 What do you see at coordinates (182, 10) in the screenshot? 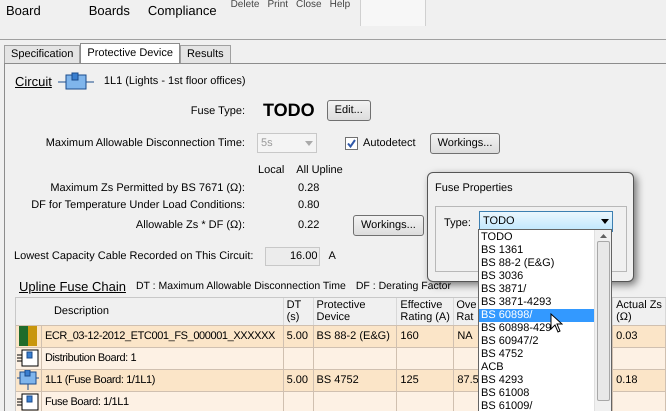
I see `toolbar-label: Compliance` at bounding box center [182, 10].